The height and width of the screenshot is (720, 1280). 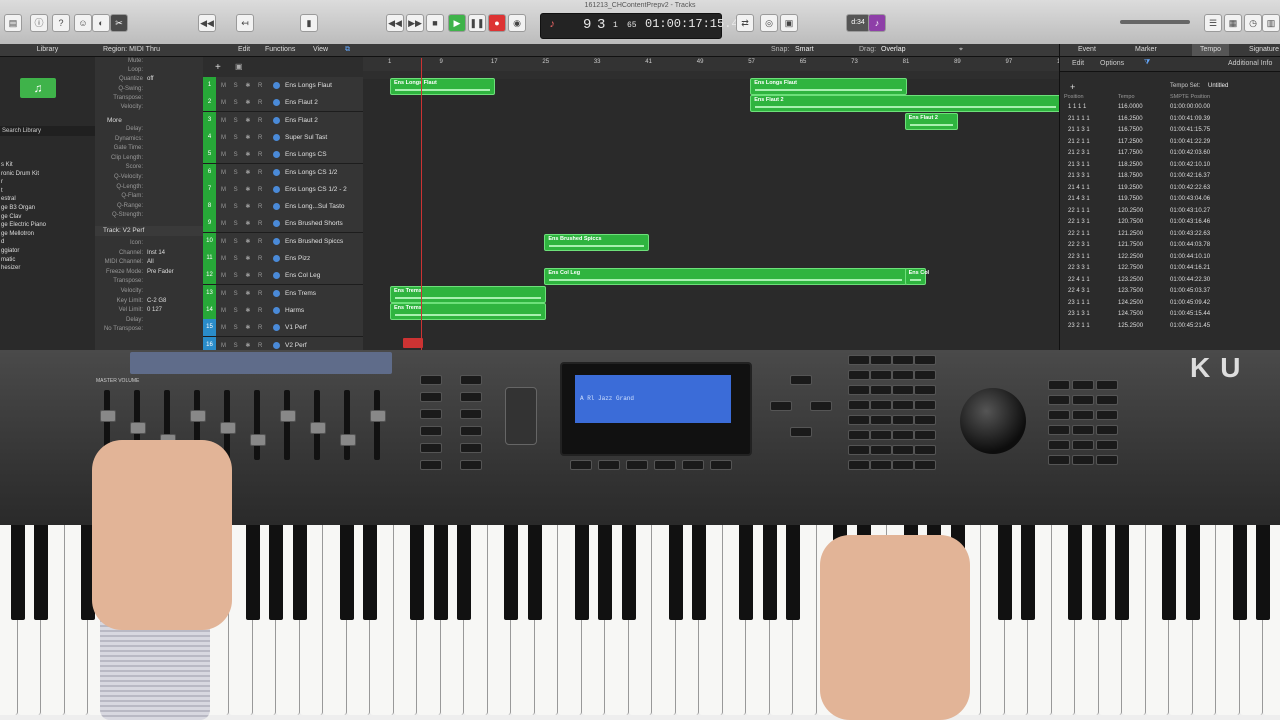 What do you see at coordinates (149, 255) in the screenshot?
I see `inspector-param-row: Channel: Inst 14` at bounding box center [149, 255].